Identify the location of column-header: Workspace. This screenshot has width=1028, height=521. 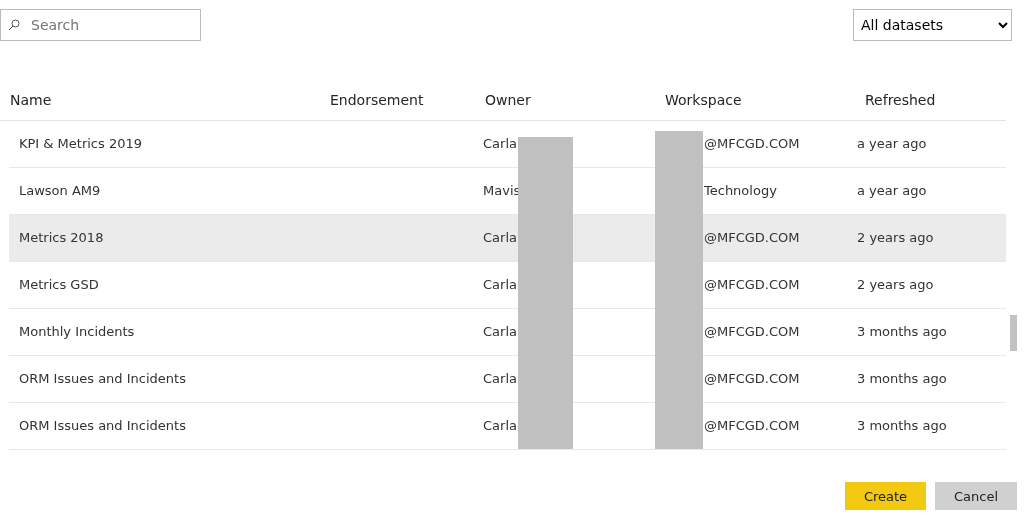
(703, 100).